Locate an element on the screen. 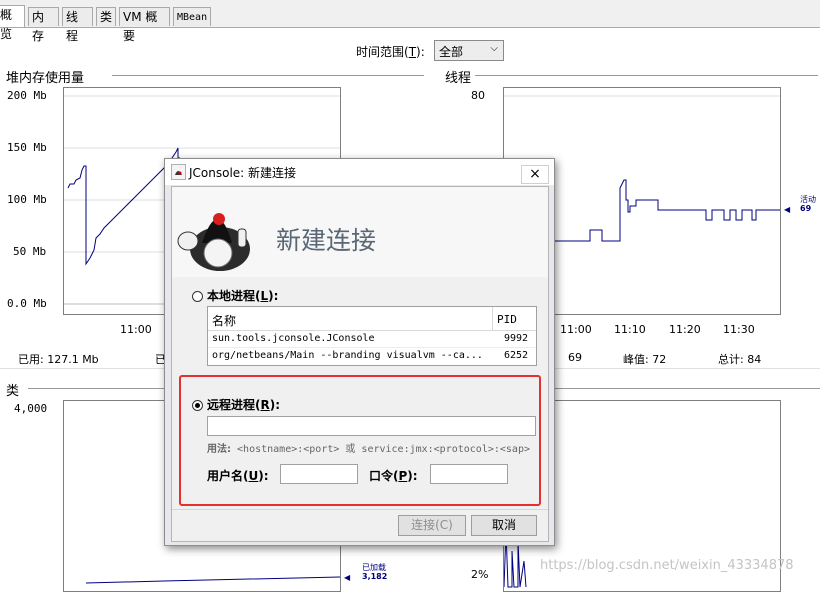  cancel-button: 取消 is located at coordinates (504, 525).